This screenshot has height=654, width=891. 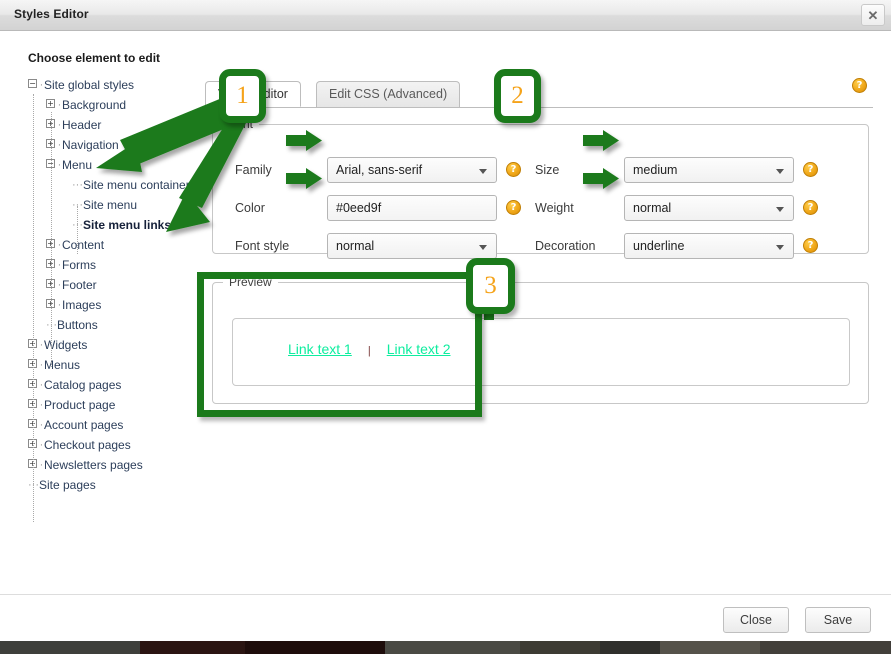 What do you see at coordinates (253, 94) in the screenshot?
I see `tab-visual-editor: Visual Editor` at bounding box center [253, 94].